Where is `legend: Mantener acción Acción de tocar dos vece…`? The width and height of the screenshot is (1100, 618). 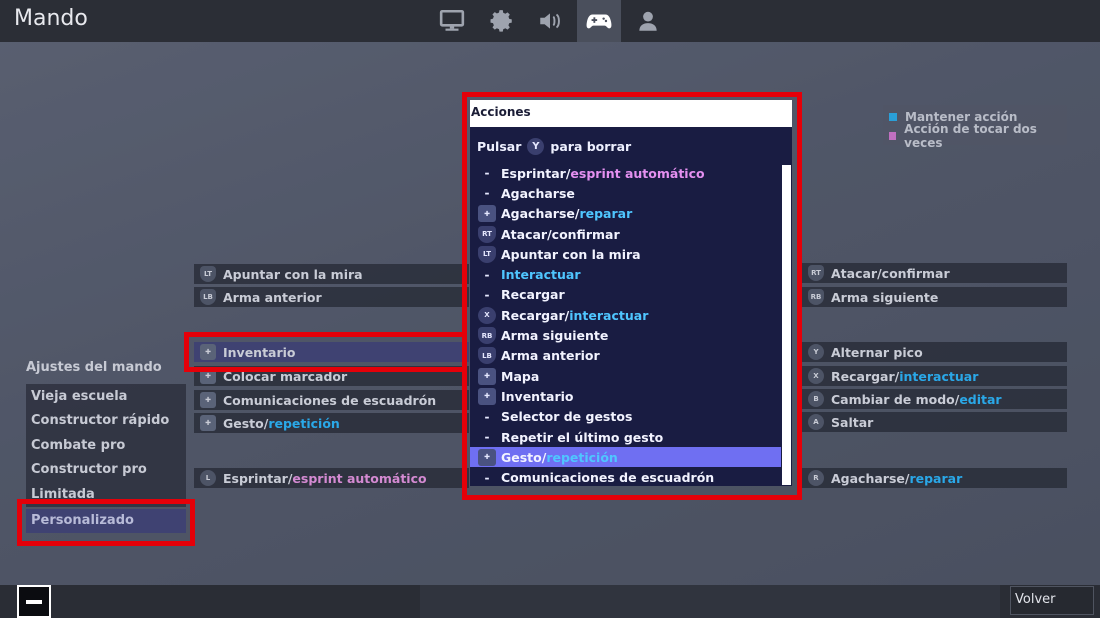
legend: Mantener acción Acción de tocar dos vece… is located at coordinates (975, 127).